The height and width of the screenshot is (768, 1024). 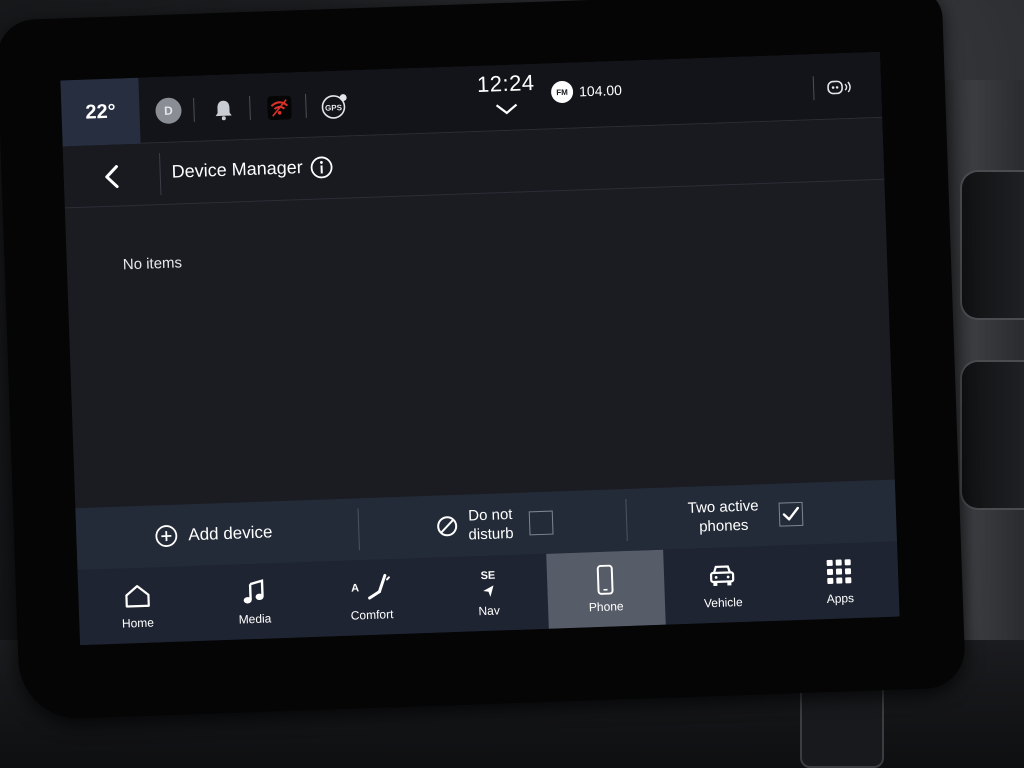 I want to click on two-active-phones-checkbox, so click(x=791, y=514).